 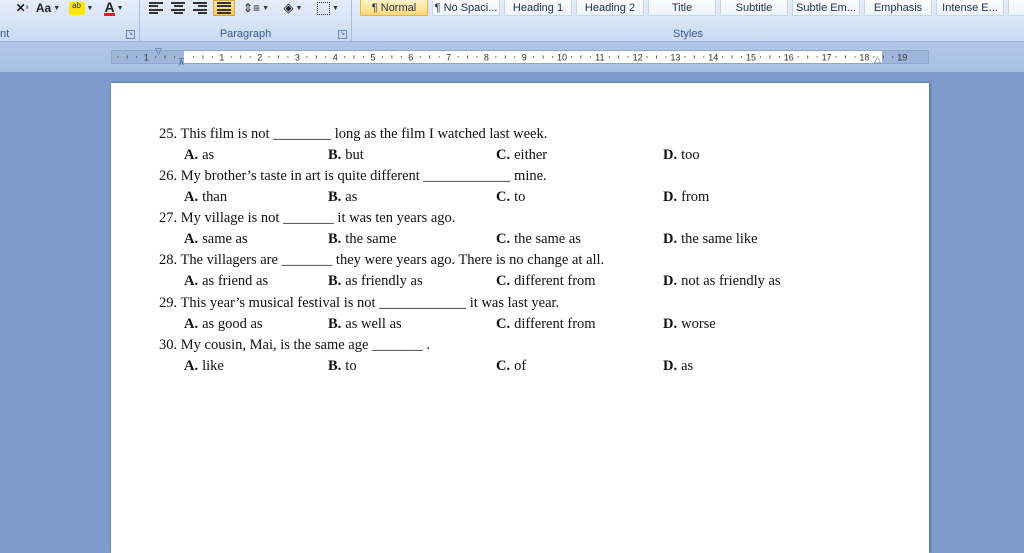 What do you see at coordinates (216, 239) in the screenshot?
I see `option-a: A. same as` at bounding box center [216, 239].